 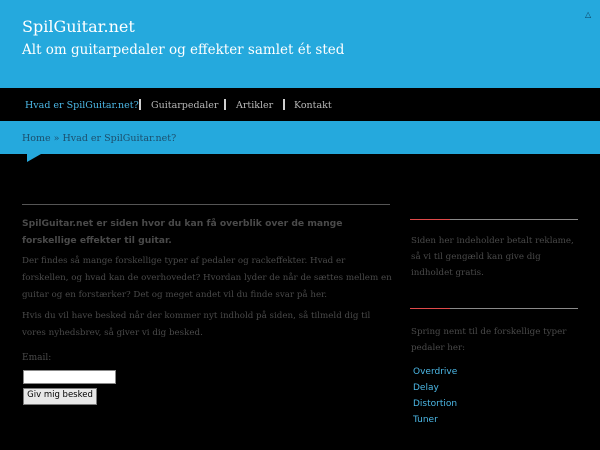 I want to click on nav-item-guitarpedaler: Guitarpedaler, so click(x=184, y=105).